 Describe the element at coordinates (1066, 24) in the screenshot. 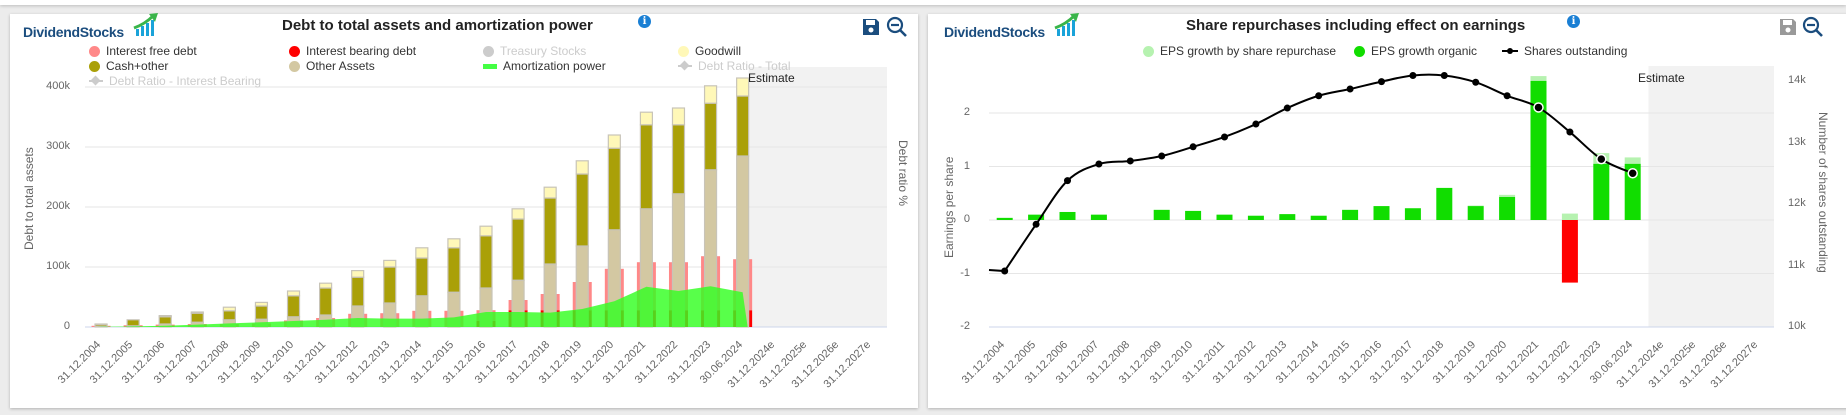

I see `logo-chart-icon` at that location.